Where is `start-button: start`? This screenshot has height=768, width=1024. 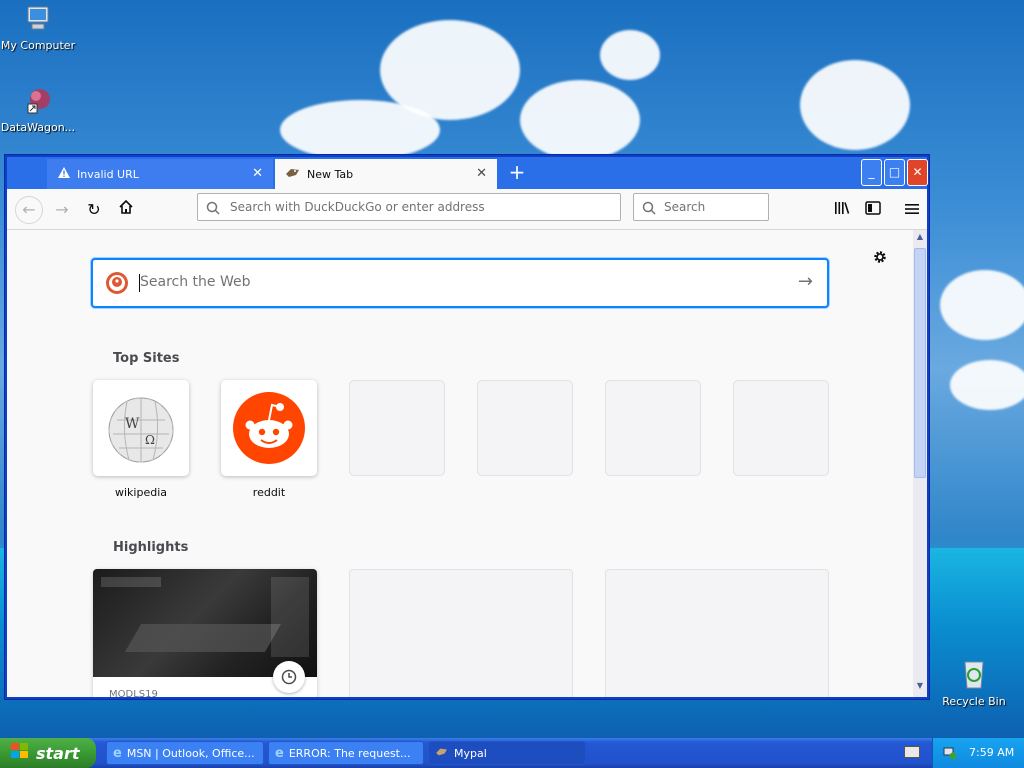 start-button: start is located at coordinates (48, 753).